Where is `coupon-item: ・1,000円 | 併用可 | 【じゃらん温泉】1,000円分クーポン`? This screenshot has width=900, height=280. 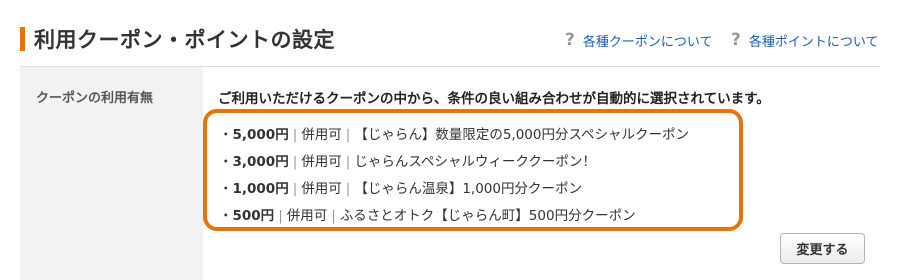
coupon-item: ・1,000円 | 併用可 | 【じゃらん温泉】1,000円分クーポン is located at coordinates (454, 189).